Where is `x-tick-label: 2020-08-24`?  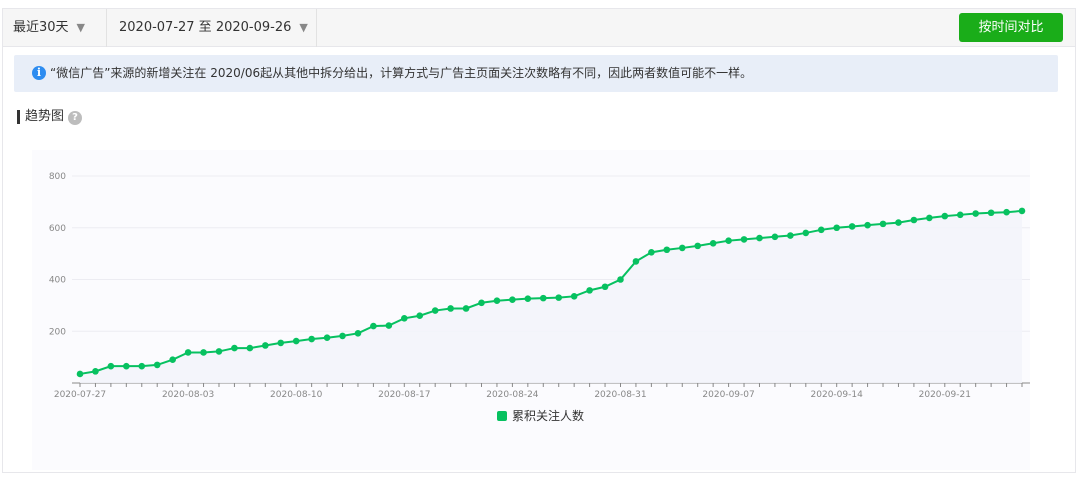 x-tick-label: 2020-08-24 is located at coordinates (512, 395).